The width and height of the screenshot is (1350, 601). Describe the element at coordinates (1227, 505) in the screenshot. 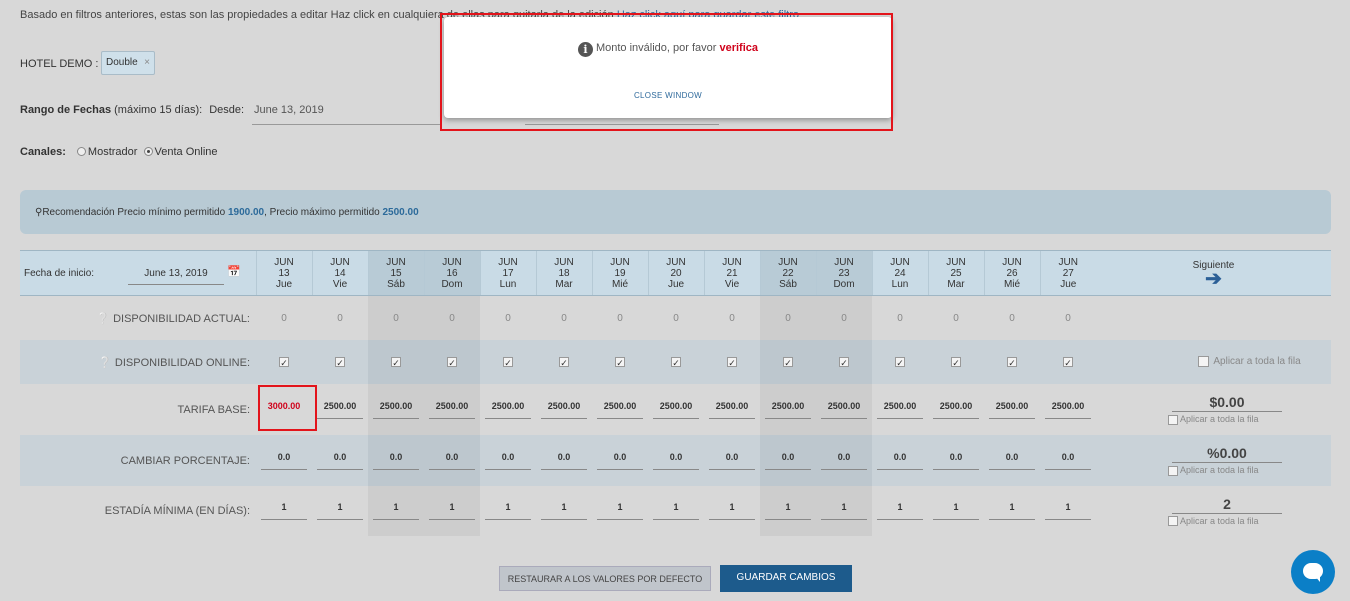

I see `estadia-summary-input: 2` at that location.